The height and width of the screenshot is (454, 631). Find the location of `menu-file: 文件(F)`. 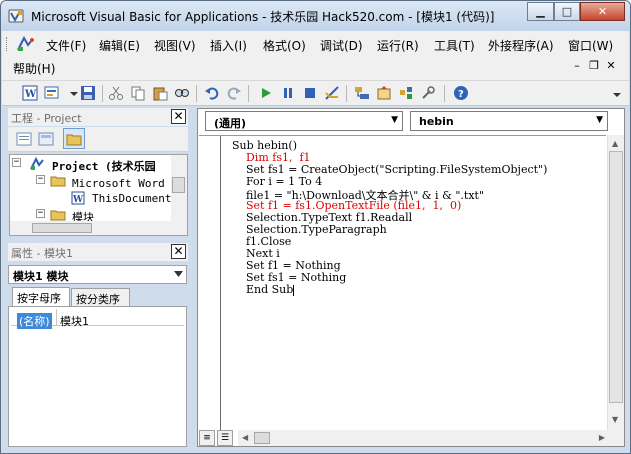

menu-file: 文件(F) is located at coordinates (66, 45).